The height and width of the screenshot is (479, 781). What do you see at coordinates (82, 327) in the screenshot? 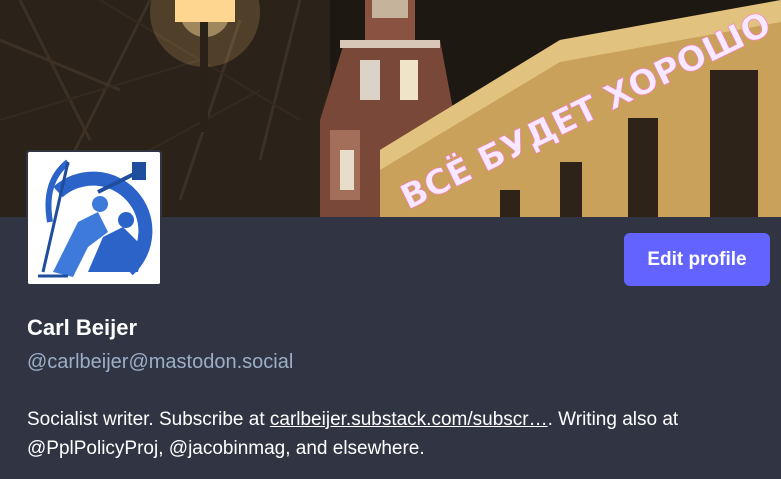
I see `display-name: Carl Beijer` at bounding box center [82, 327].